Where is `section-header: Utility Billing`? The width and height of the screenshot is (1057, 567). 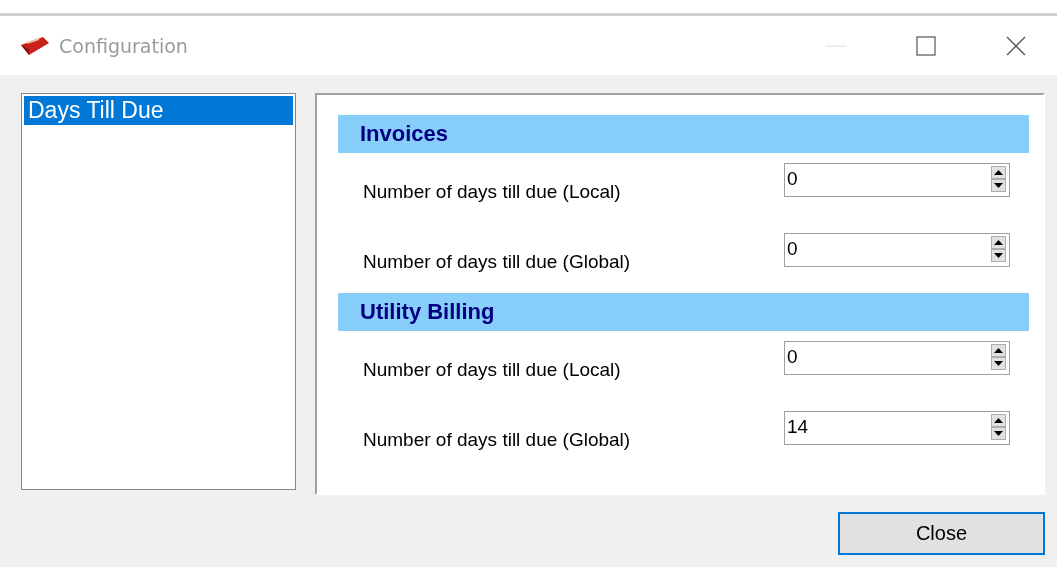
section-header: Utility Billing is located at coordinates (683, 312).